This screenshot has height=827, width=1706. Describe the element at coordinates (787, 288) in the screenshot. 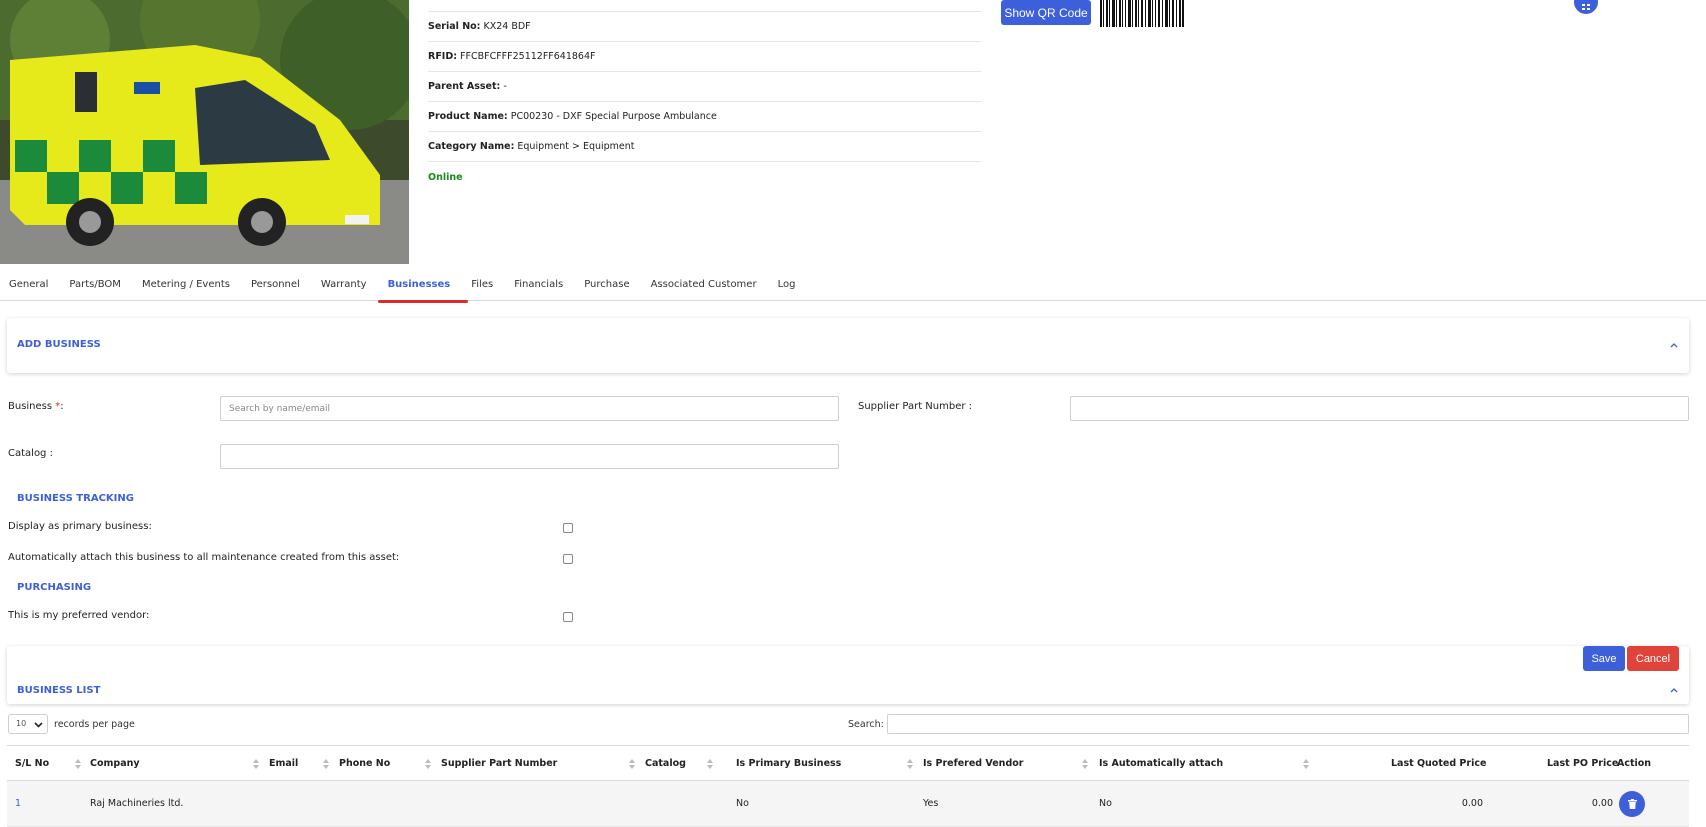

I see `tab-log: Log` at that location.